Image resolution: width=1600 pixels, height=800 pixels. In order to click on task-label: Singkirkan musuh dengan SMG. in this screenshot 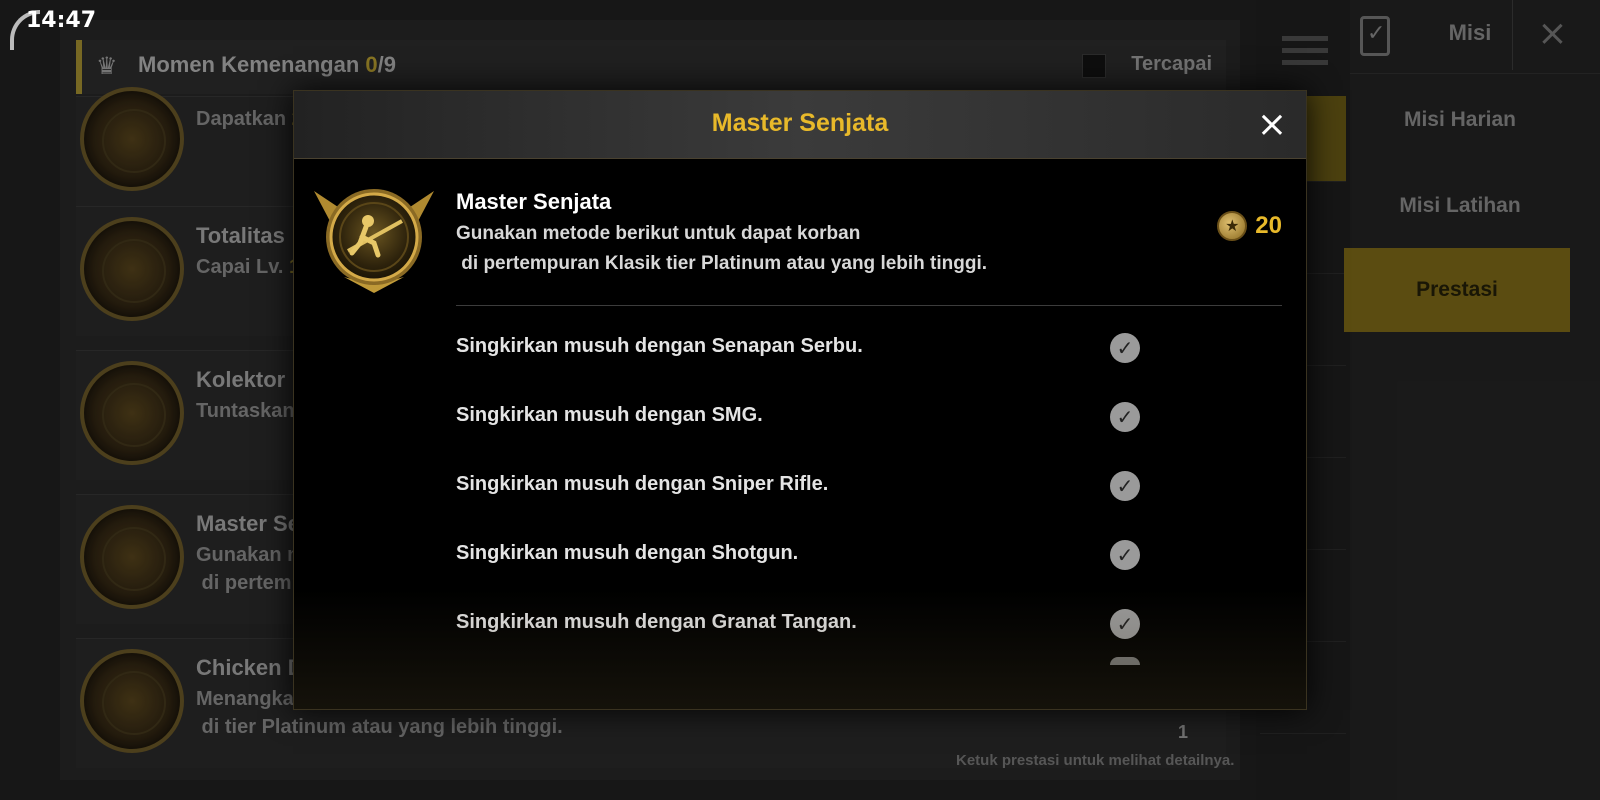, I will do `click(609, 415)`.